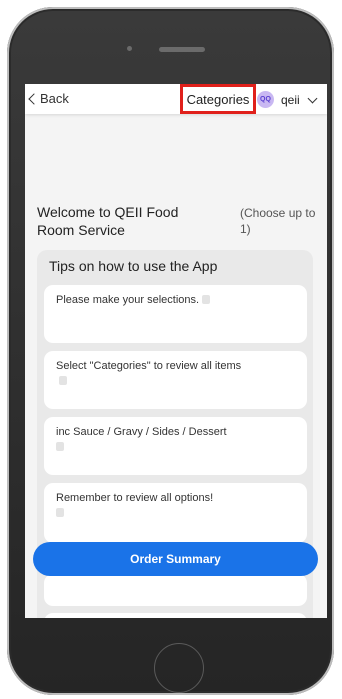  Describe the element at coordinates (108, 221) in the screenshot. I see `welcome-heading: Welcome to QEII Food Room Service` at that location.